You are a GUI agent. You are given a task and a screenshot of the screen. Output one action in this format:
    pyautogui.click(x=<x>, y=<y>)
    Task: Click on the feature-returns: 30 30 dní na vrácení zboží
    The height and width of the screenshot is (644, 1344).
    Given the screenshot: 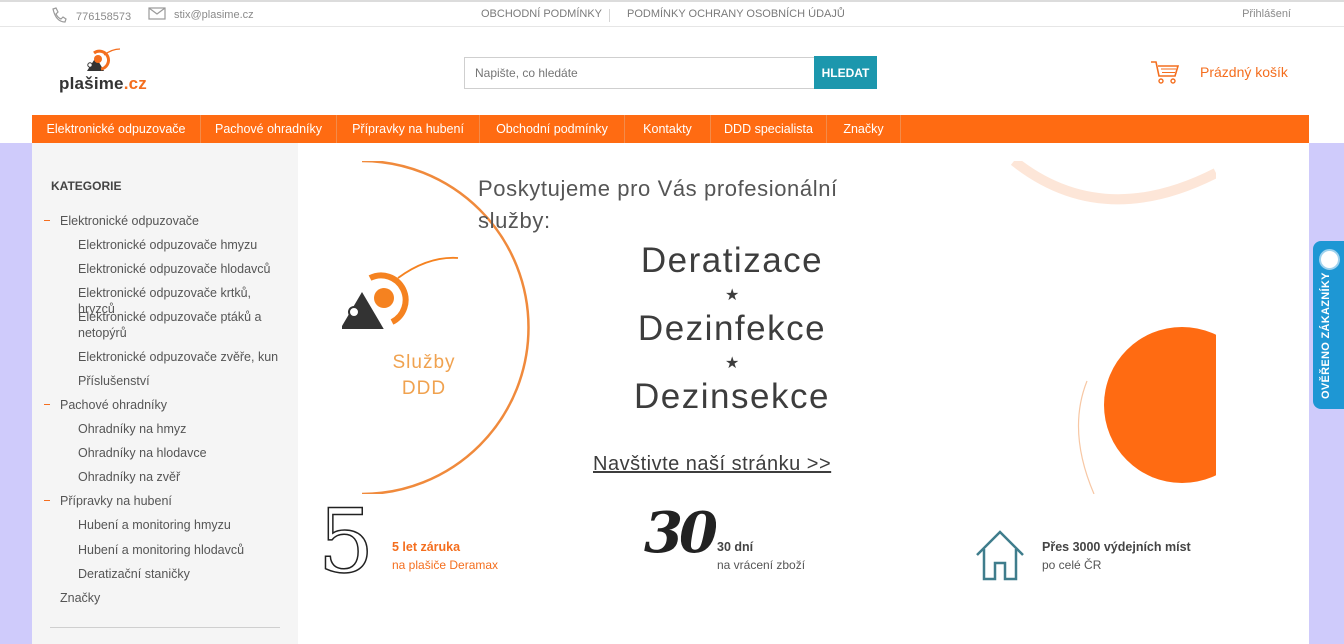 What is the action you would take?
    pyautogui.click(x=764, y=554)
    